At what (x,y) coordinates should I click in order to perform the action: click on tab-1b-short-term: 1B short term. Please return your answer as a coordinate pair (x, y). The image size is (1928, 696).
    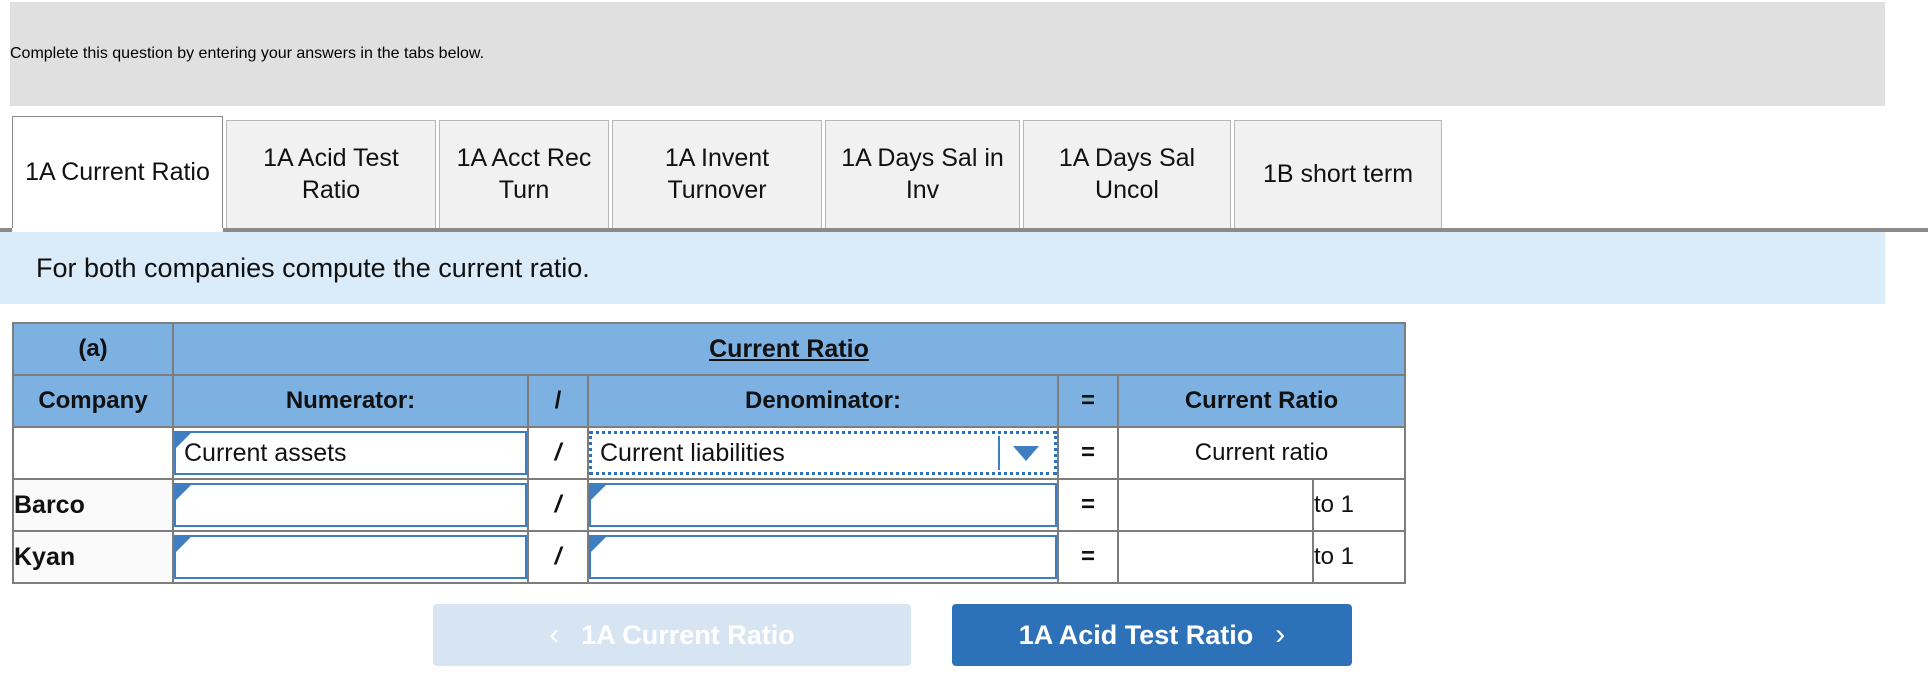
    Looking at the image, I should click on (1338, 174).